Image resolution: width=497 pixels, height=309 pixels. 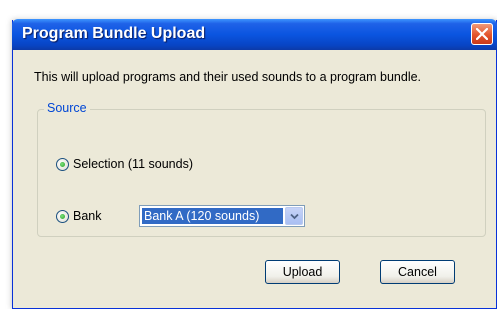 What do you see at coordinates (62, 216) in the screenshot?
I see `radio-bank-indicator` at bounding box center [62, 216].